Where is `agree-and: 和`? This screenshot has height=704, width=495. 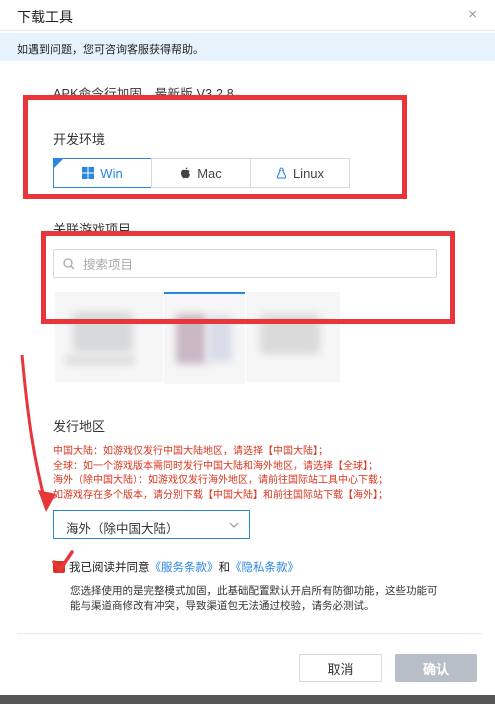 agree-and: 和 is located at coordinates (224, 568).